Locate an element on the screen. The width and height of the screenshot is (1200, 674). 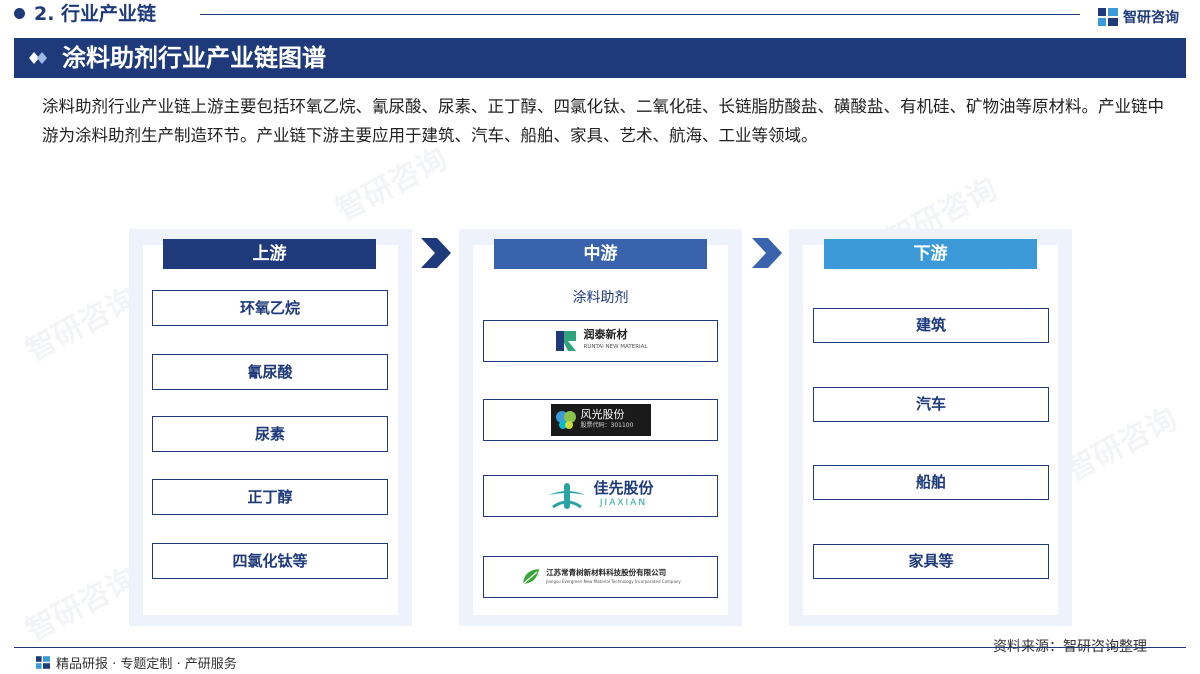
brand-logo: 智研咨询 is located at coordinates (1138, 17).